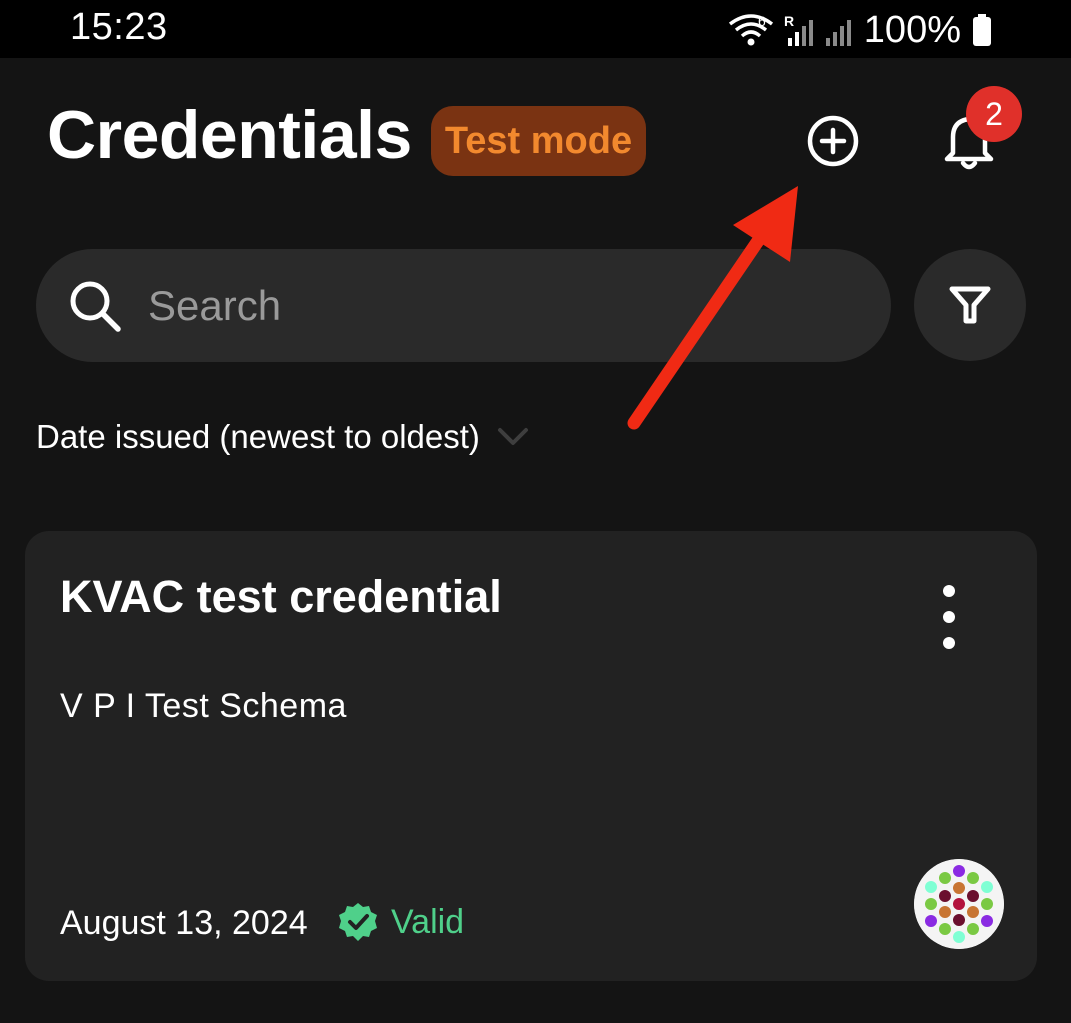 This screenshot has height=1023, width=1071. I want to click on battery-percent: 100%, so click(912, 30).